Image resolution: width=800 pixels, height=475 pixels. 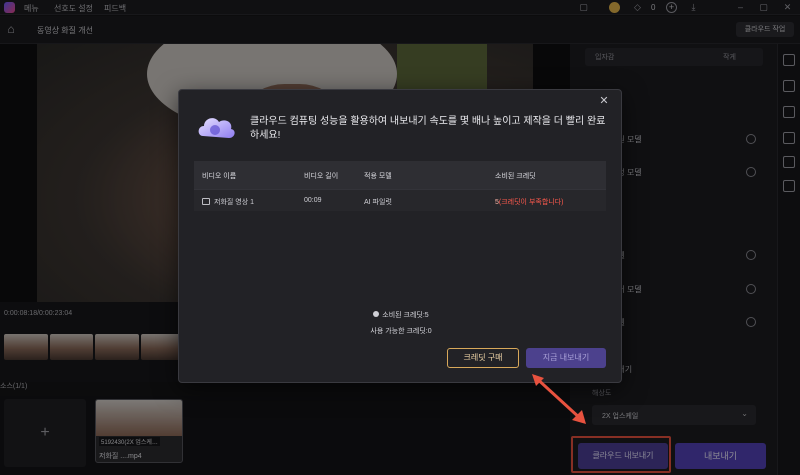 What do you see at coordinates (234, 202) in the screenshot?
I see `video-name-text: 저화질 영상 1` at bounding box center [234, 202].